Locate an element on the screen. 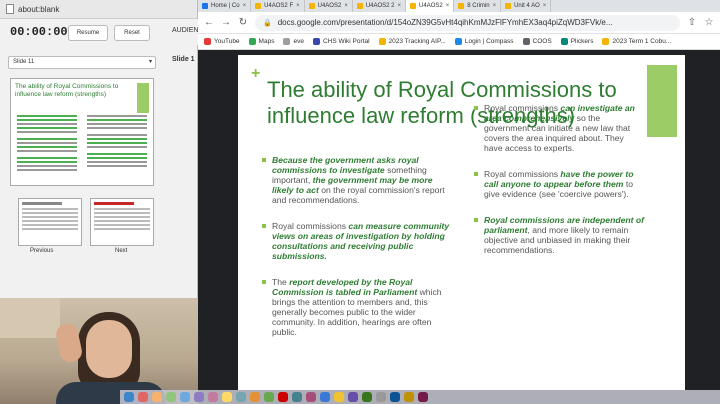 This screenshot has height=404, width=720. tab-label: U4AOS2 F is located at coordinates (279, 6).